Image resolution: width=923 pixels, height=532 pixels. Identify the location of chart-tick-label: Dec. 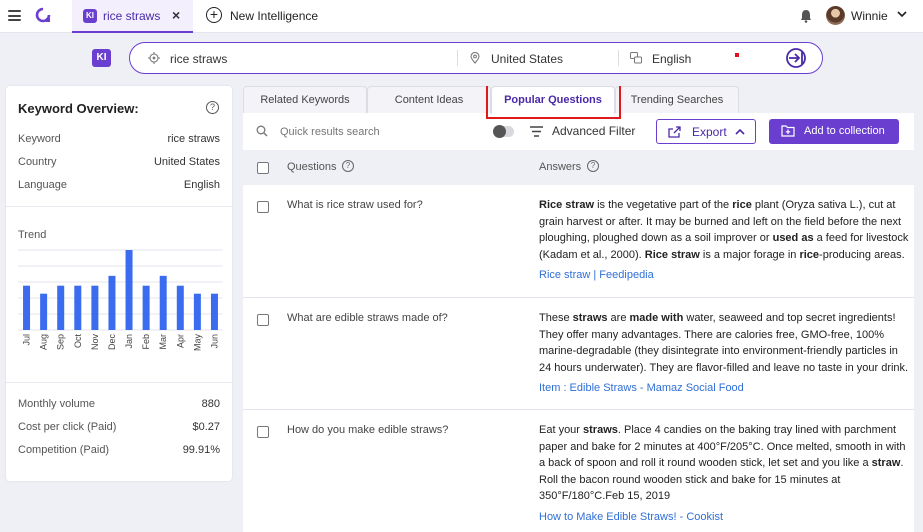
(112, 342).